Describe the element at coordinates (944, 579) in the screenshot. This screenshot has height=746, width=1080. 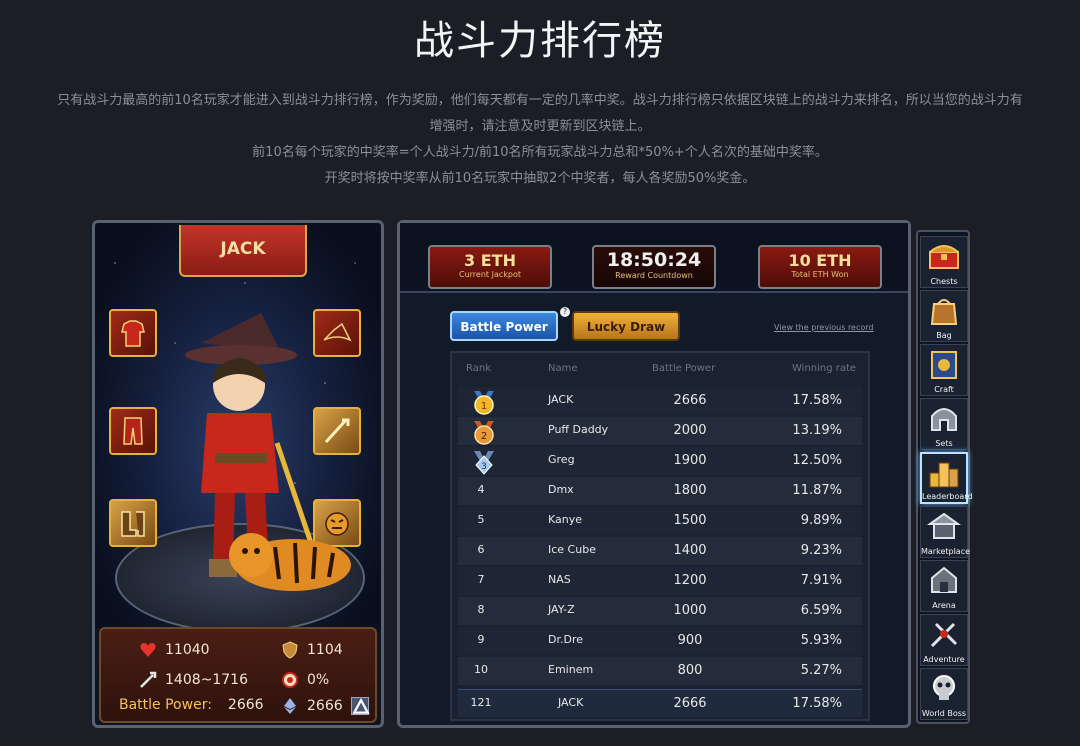
I see `arena-icon` at that location.